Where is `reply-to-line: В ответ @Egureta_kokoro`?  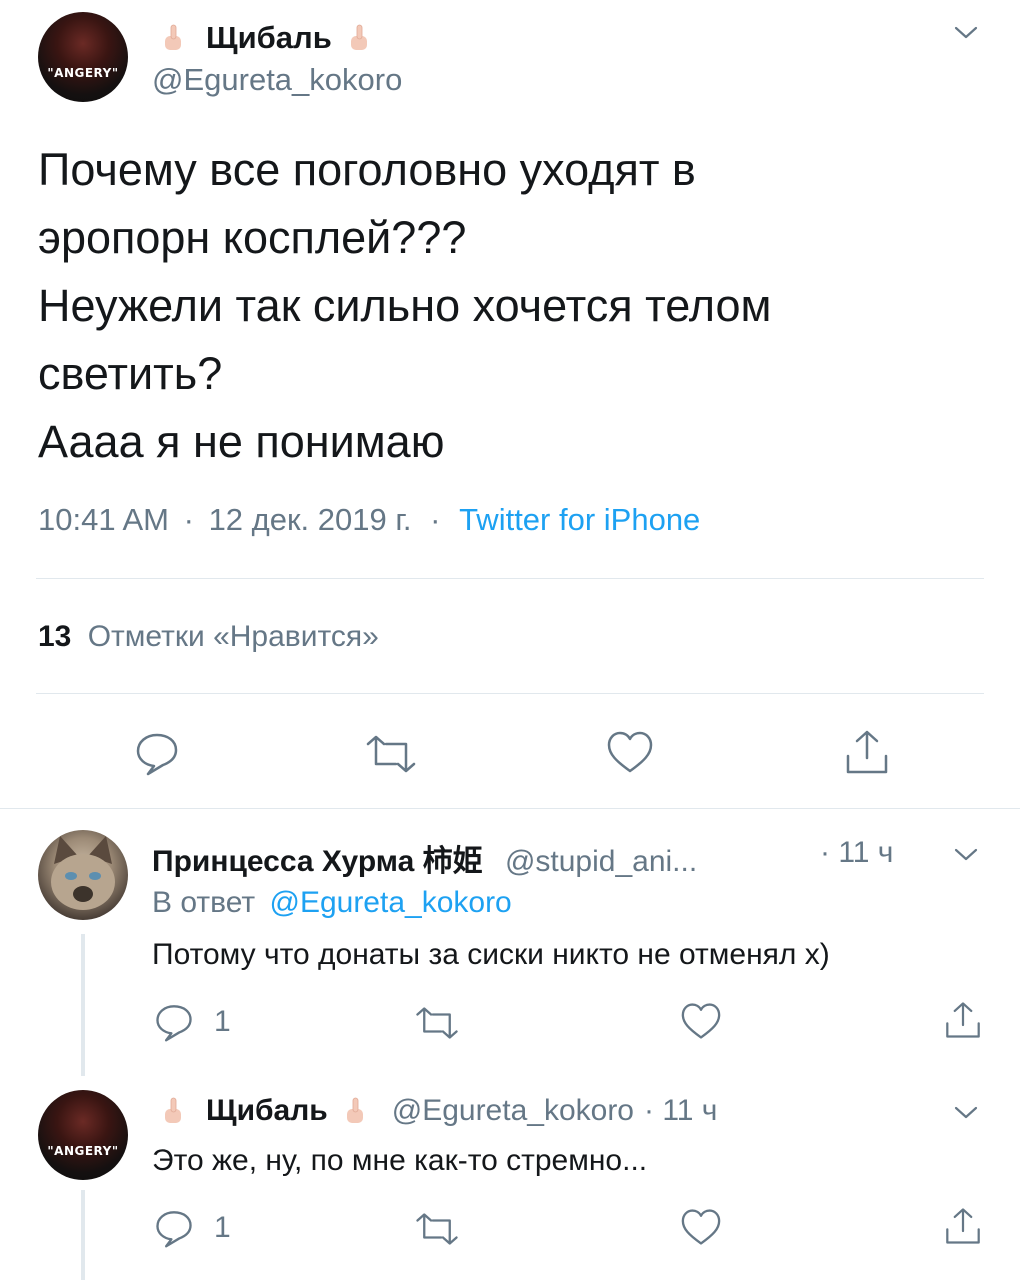
reply-to-line: В ответ @Egureta_kokoro is located at coordinates (332, 903).